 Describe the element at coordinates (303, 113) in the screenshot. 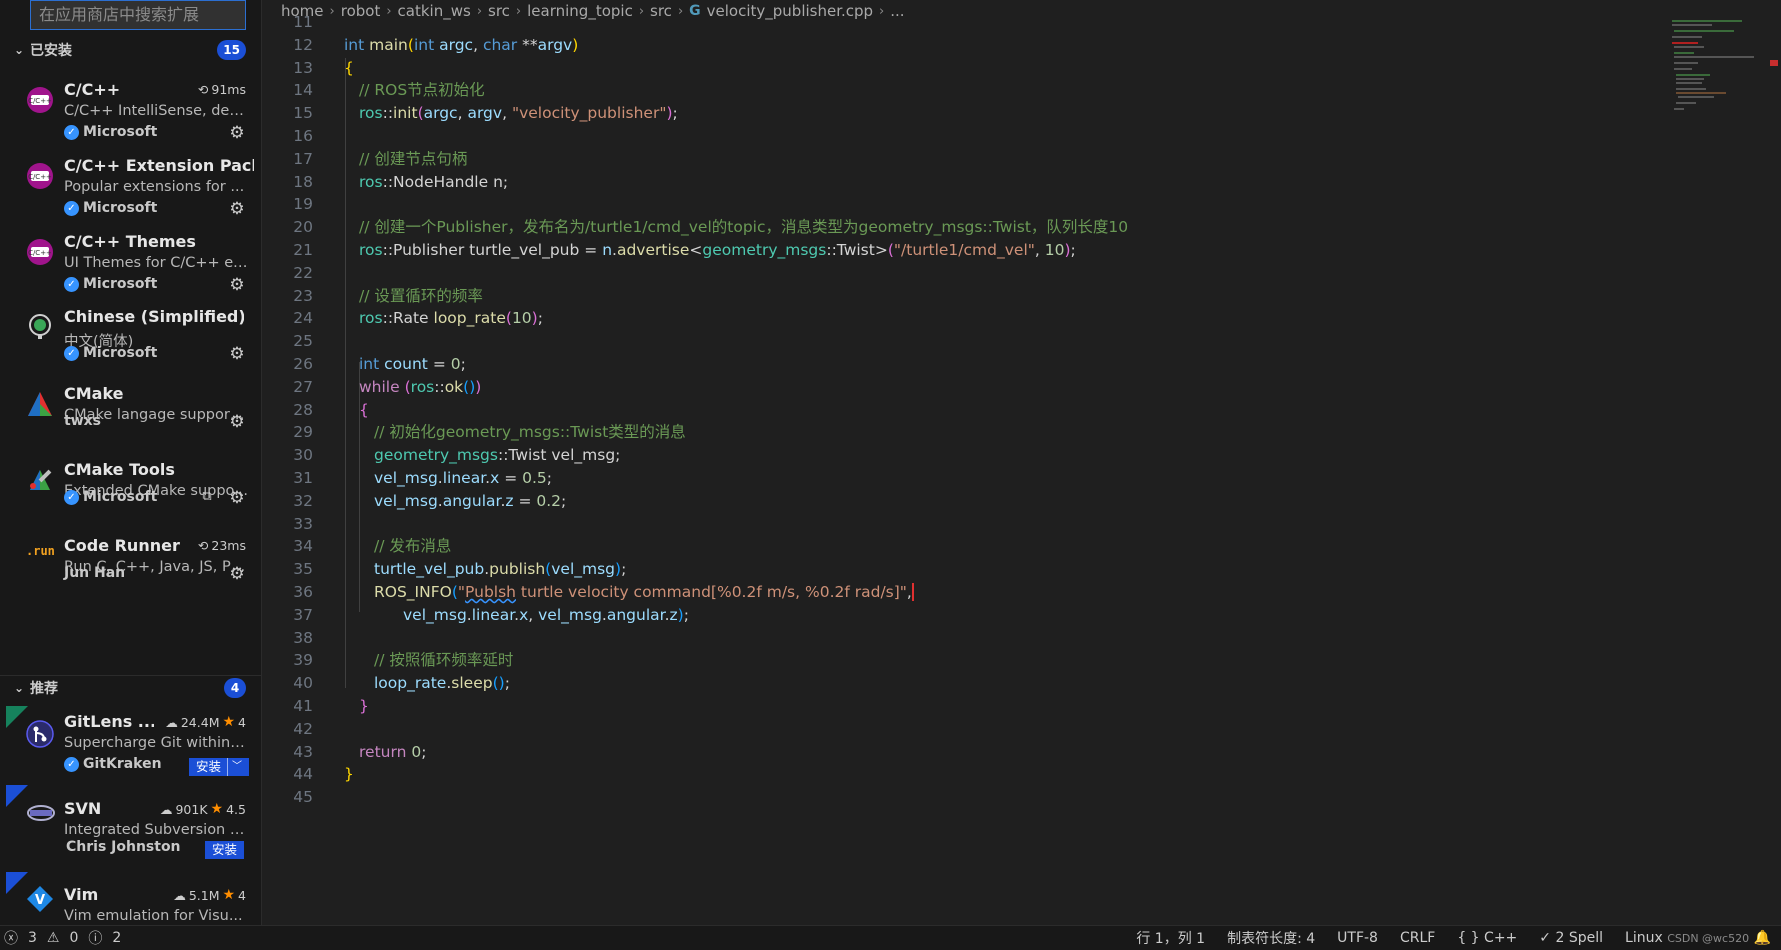

I see `line-number: 15` at that location.